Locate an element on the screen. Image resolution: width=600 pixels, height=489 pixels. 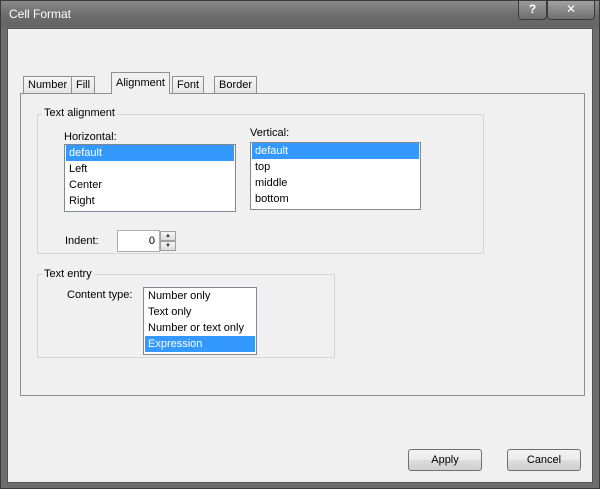
vertical-listbox: default top middle bottom is located at coordinates (335, 176).